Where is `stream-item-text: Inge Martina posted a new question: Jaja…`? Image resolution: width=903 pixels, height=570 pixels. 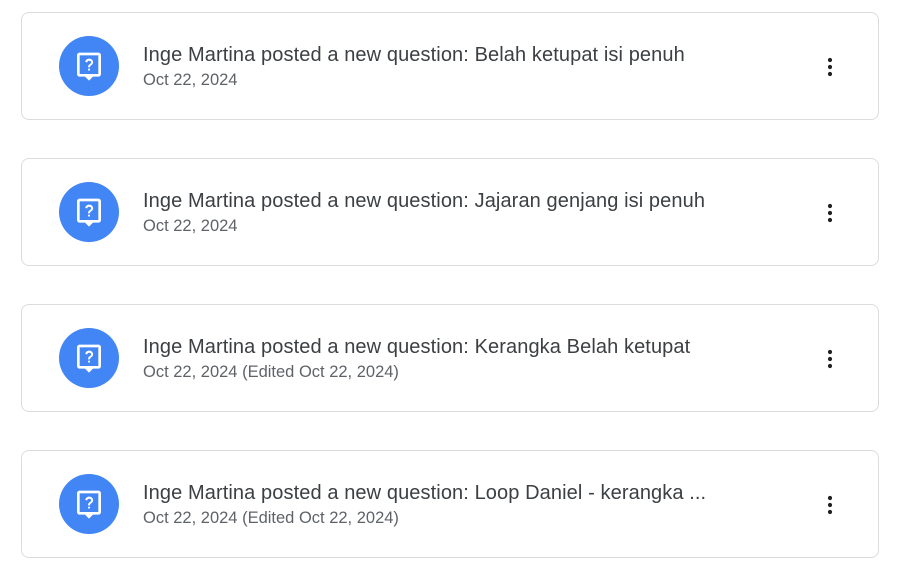 stream-item-text: Inge Martina posted a new question: Jaja… is located at coordinates (463, 212).